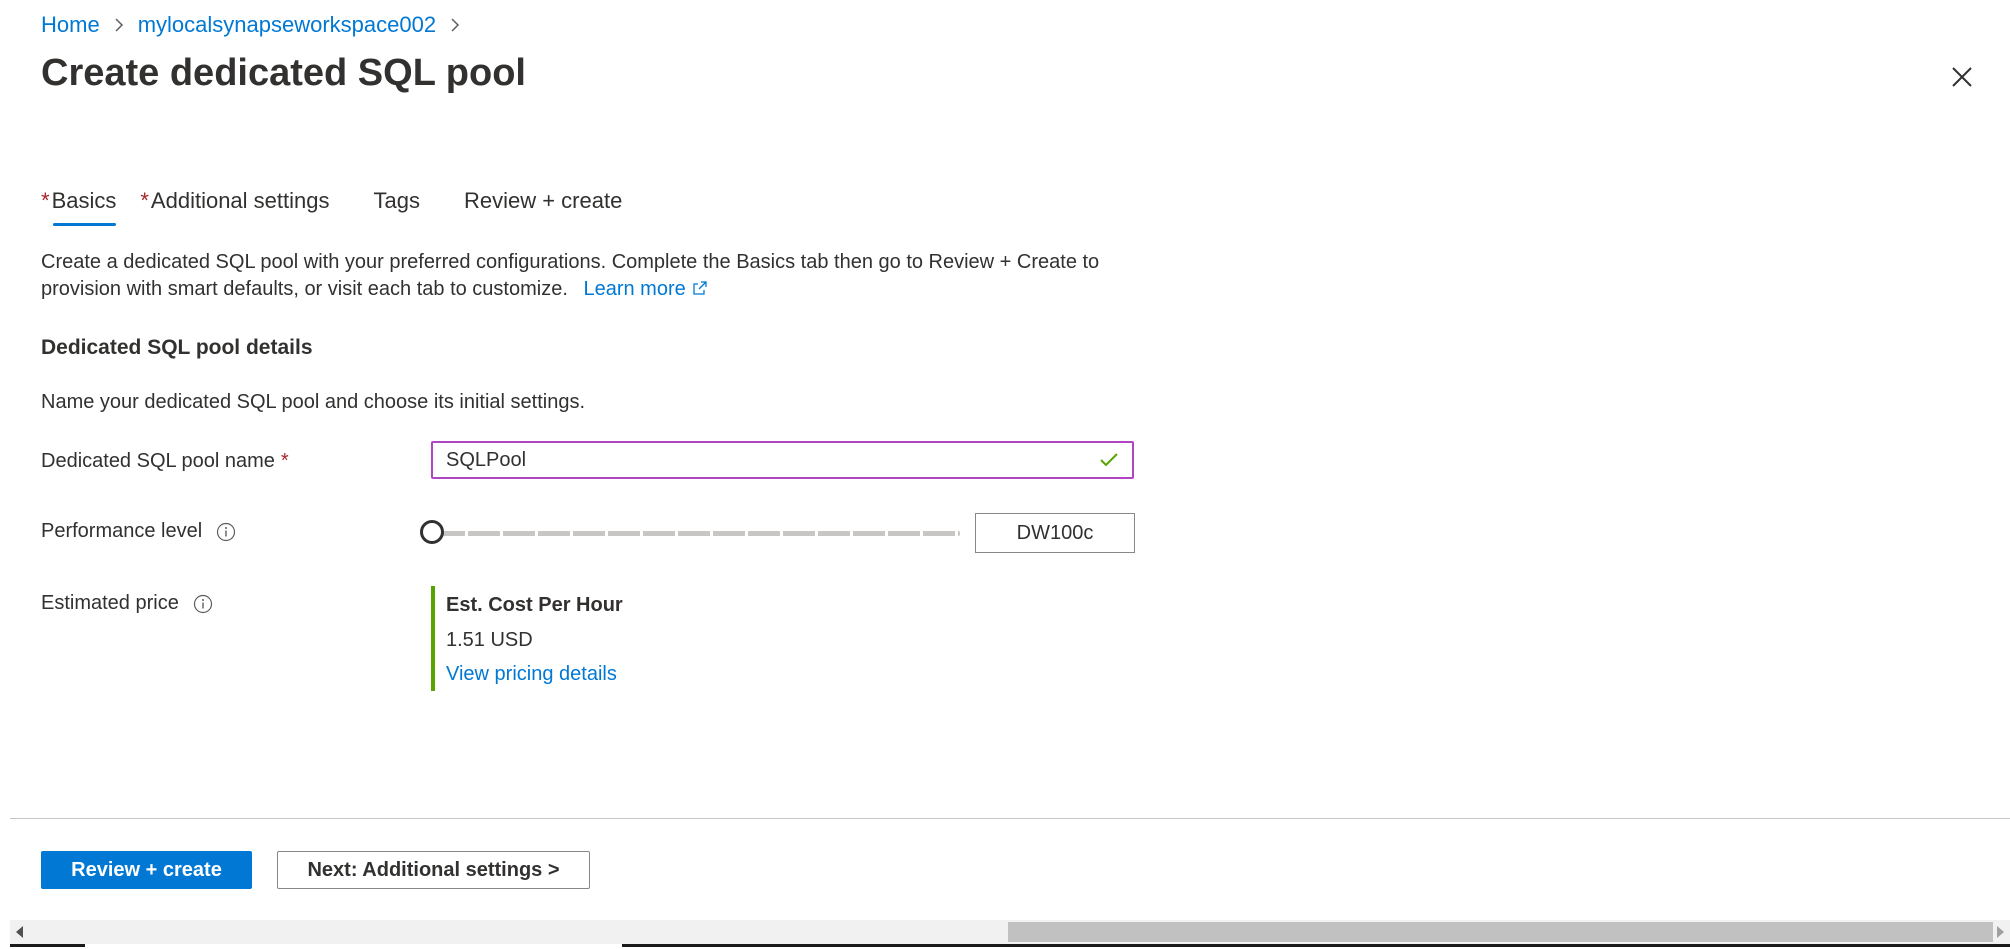 This screenshot has height=949, width=2010. I want to click on footer-divider, so click(1010, 818).